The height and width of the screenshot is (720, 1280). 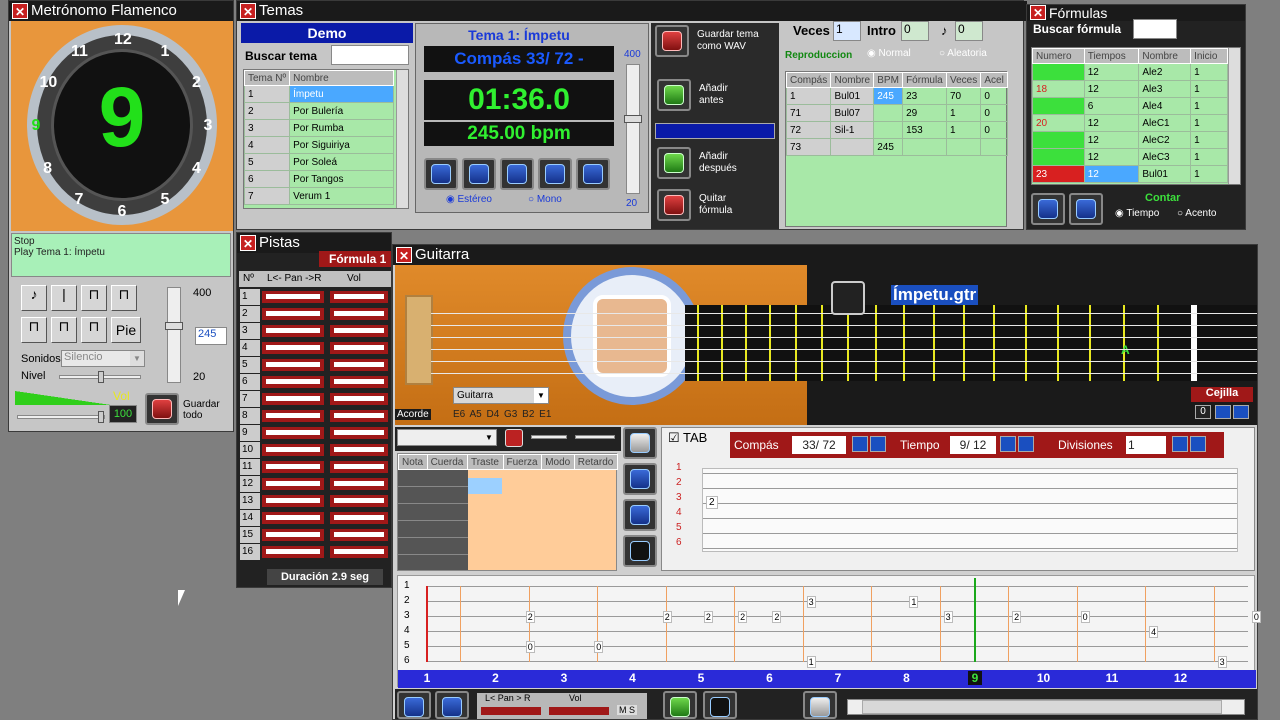 I want to click on file-icon-button, so click(x=848, y=298).